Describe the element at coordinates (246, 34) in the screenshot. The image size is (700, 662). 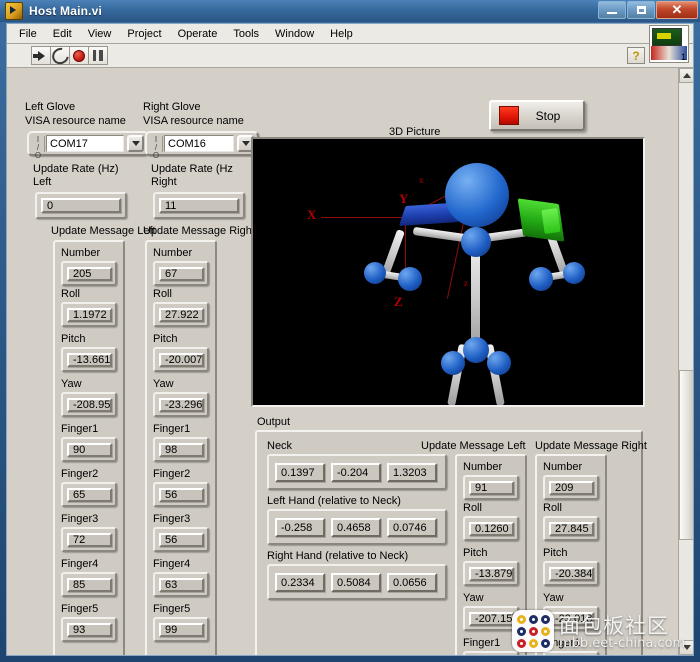
I see `menu-tools: Tools` at that location.